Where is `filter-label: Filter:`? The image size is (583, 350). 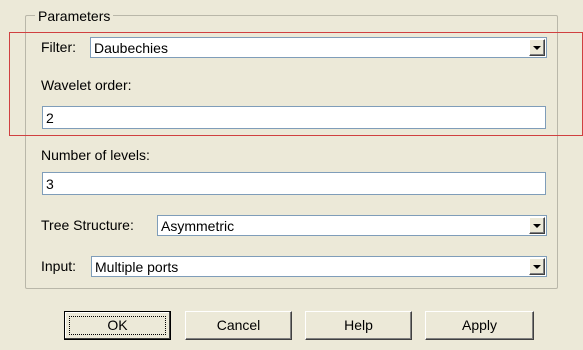
filter-label: Filter: is located at coordinates (58, 47).